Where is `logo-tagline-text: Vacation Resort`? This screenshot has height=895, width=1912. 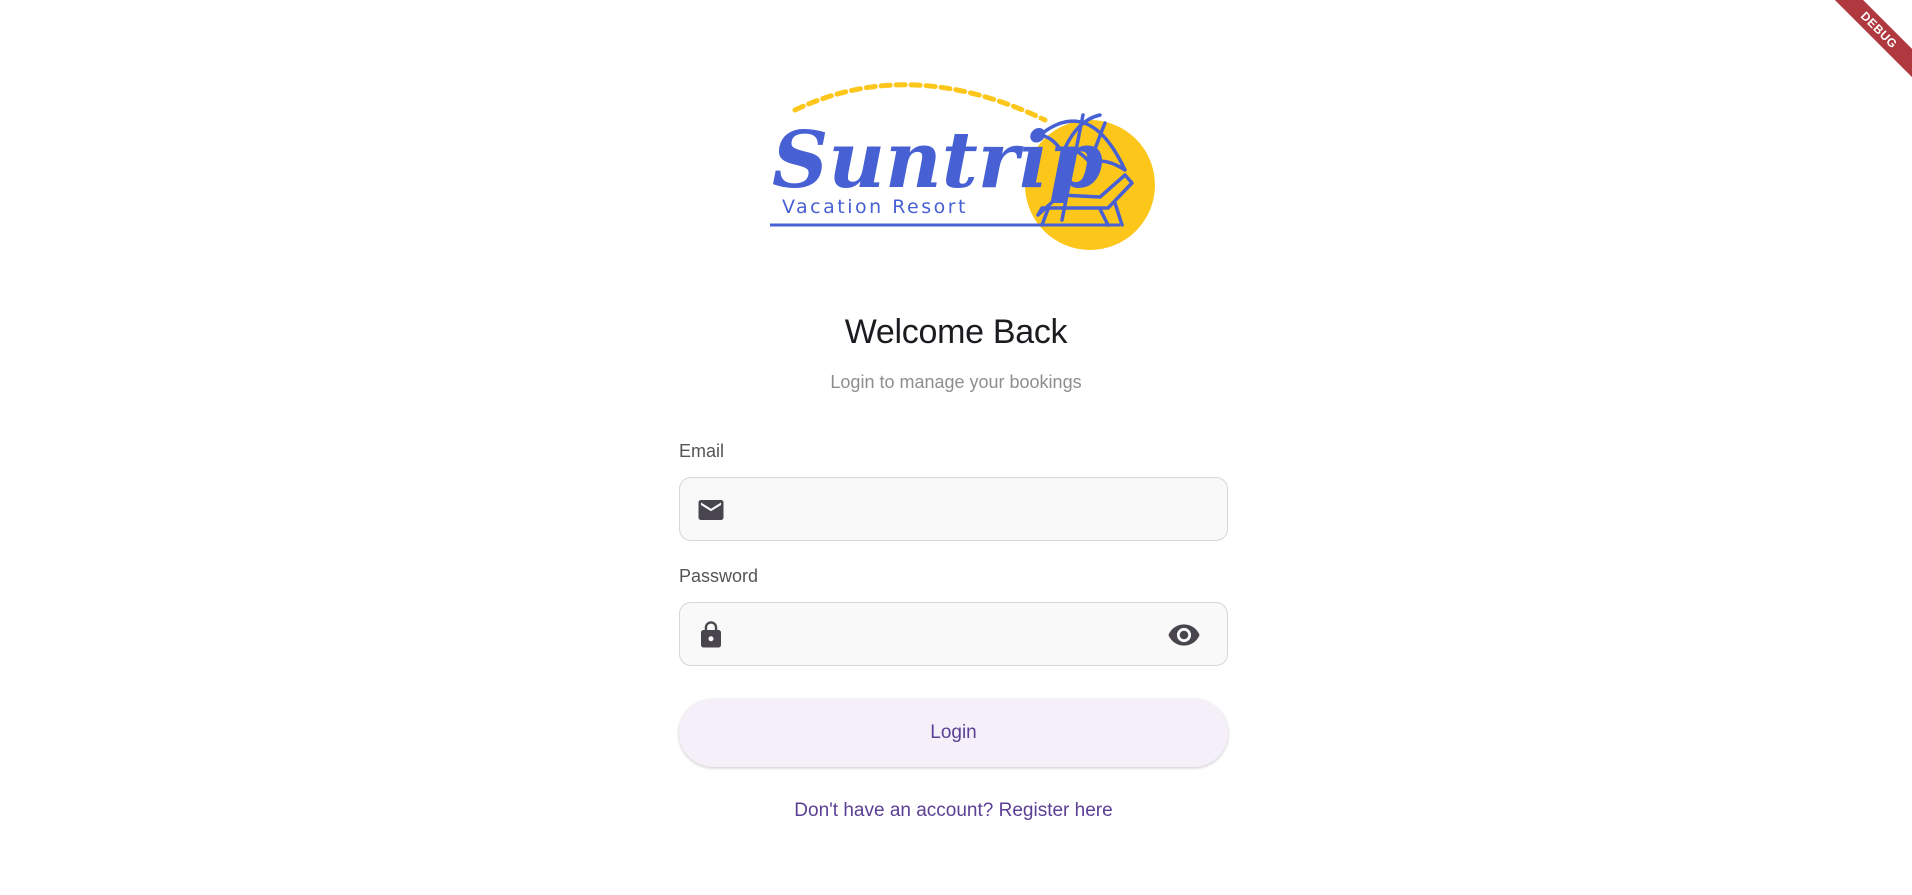 logo-tagline-text: Vacation Resort is located at coordinates (875, 207).